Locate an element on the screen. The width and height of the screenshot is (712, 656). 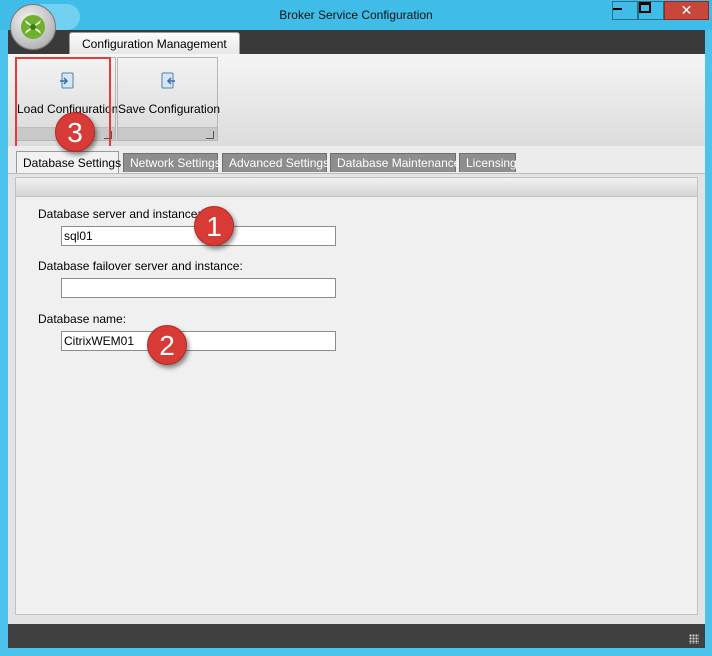
minimize-icon is located at coordinates (617, 9).